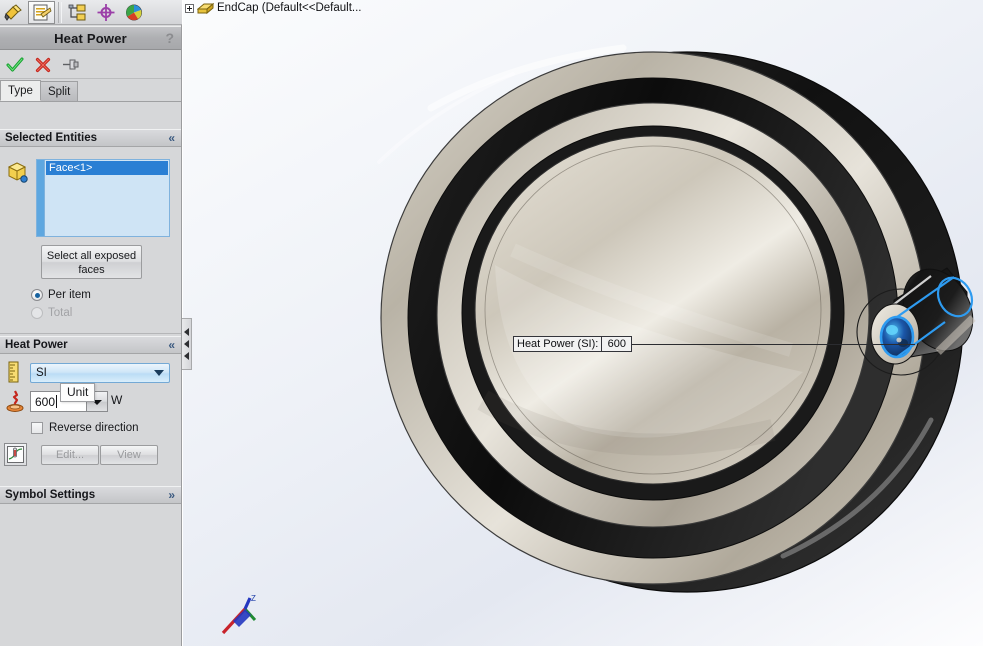  I want to click on radio-label: Per item, so click(69, 295).